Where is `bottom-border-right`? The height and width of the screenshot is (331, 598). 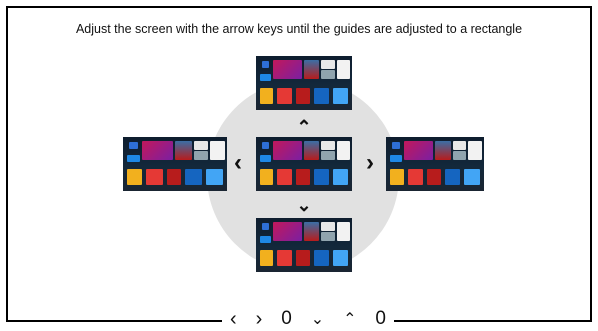 bottom-border-right is located at coordinates (493, 321).